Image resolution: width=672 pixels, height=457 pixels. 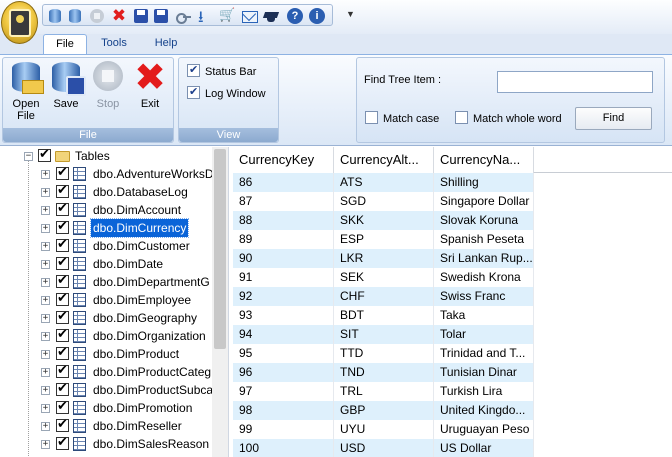 What do you see at coordinates (484, 296) in the screenshot?
I see `cell-currency-name: Swiss Franc` at bounding box center [484, 296].